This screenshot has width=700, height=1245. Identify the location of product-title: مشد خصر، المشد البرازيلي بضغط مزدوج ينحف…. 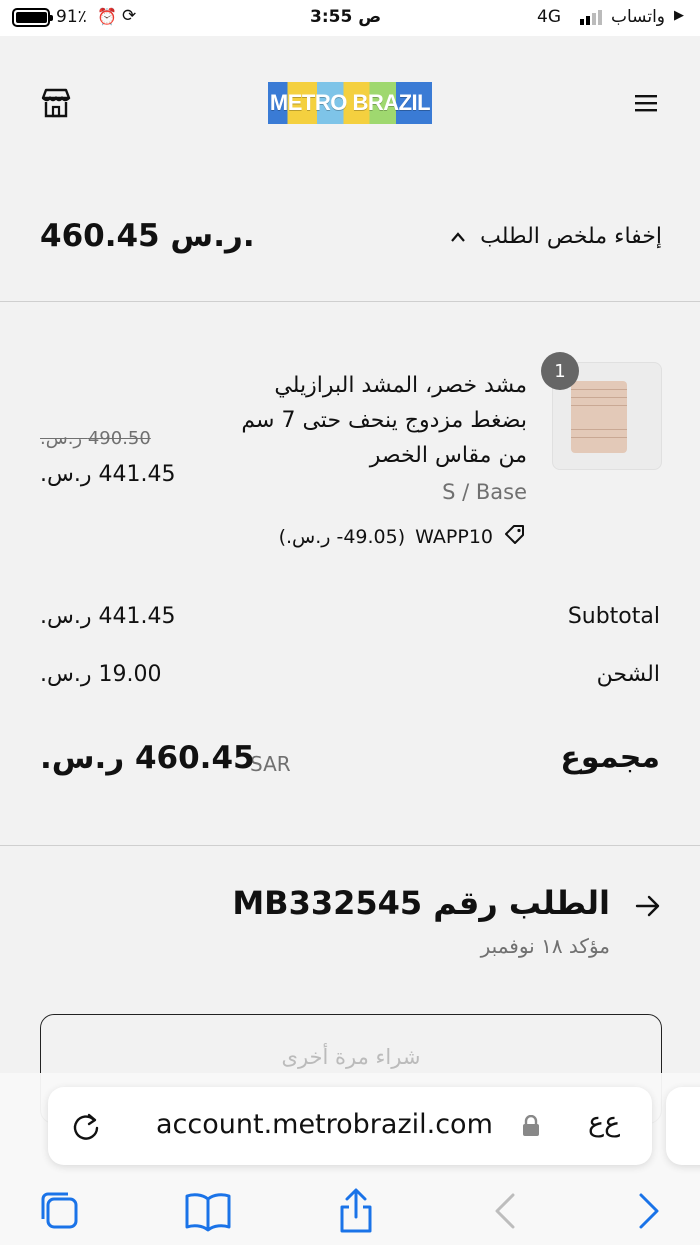
(357, 420).